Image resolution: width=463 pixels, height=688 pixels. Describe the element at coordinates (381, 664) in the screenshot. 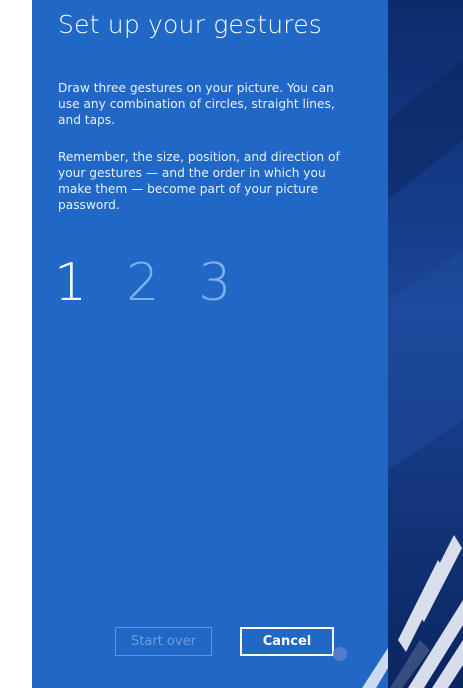

I see `gesture-stroke-overlay` at that location.